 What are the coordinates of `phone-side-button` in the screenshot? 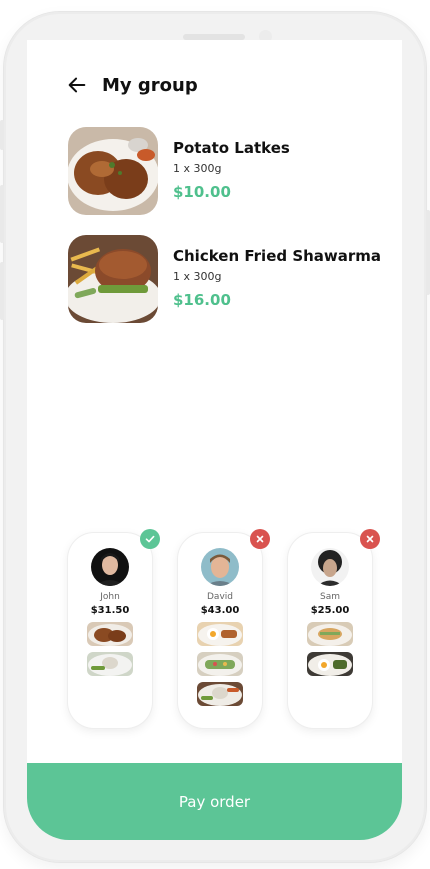 It's located at (2, 135).